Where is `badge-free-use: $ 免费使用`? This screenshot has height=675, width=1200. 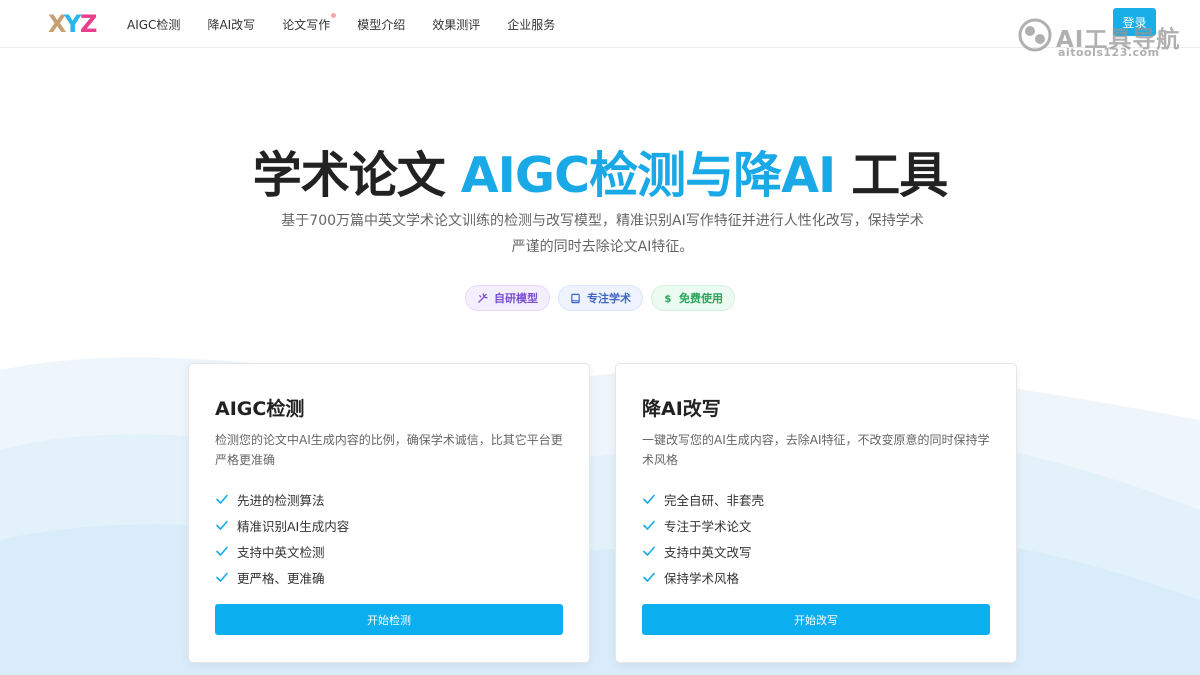
badge-free-use: $ 免费使用 is located at coordinates (693, 298).